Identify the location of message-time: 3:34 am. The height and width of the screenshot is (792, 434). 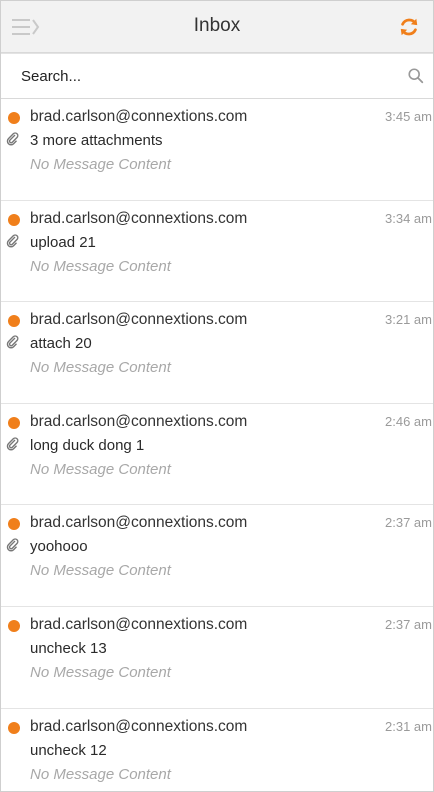
(408, 218).